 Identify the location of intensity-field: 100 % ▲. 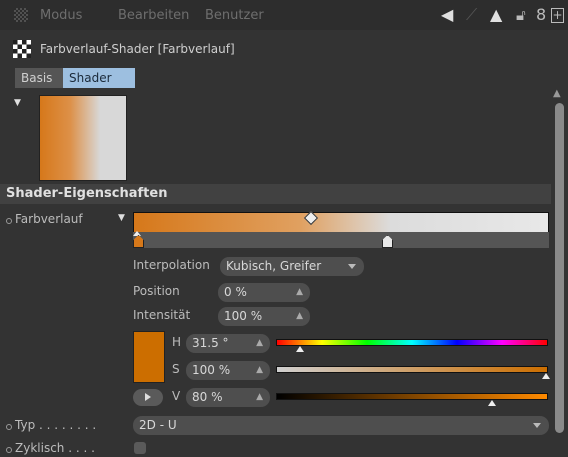
(264, 316).